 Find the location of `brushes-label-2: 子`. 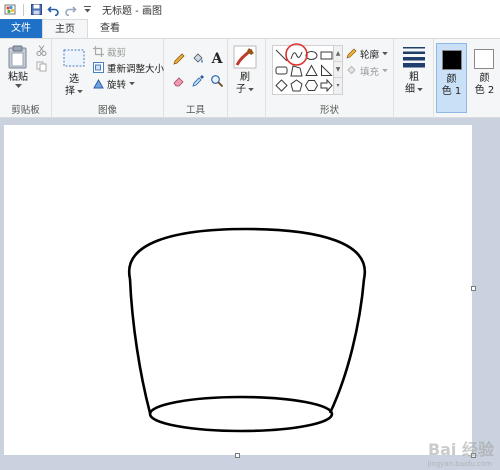

brushes-label-2: 子 is located at coordinates (241, 89).